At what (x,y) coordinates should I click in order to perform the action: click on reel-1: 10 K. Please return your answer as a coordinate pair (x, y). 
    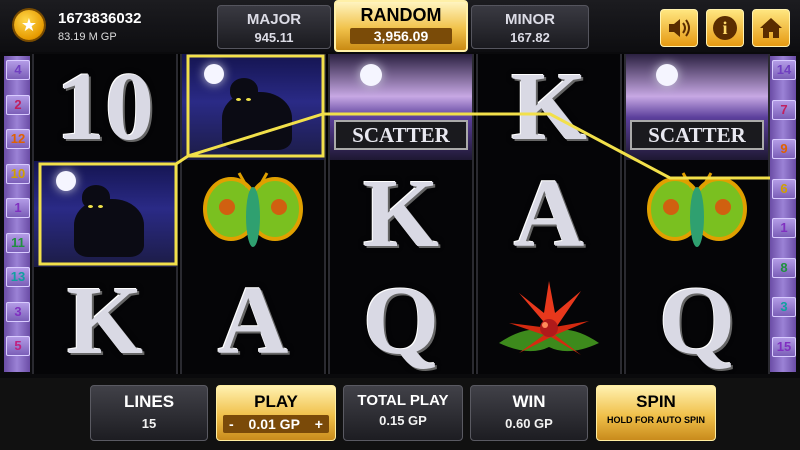
    Looking at the image, I should click on (105, 214).